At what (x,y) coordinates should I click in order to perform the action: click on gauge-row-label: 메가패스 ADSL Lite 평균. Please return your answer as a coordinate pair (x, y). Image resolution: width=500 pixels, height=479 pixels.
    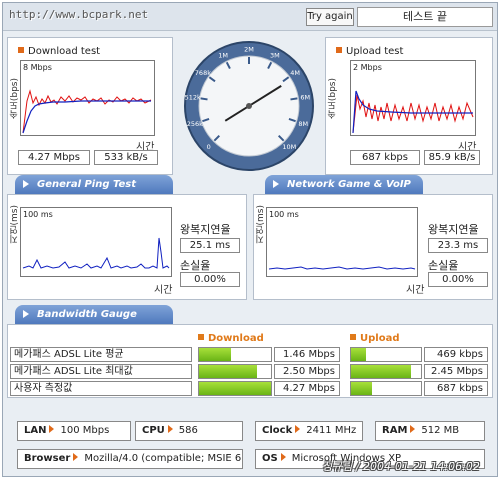
    Looking at the image, I should click on (101, 354).